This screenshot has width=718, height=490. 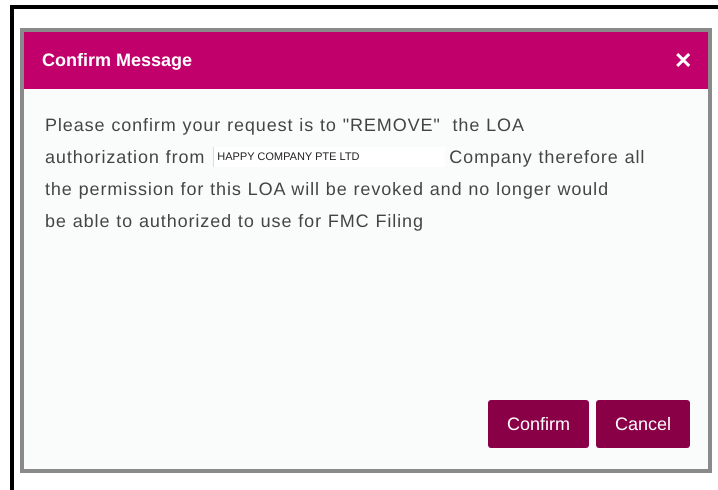 What do you see at coordinates (327, 189) in the screenshot?
I see `message-text: the permission for this LOA will be revoked and no longer would` at bounding box center [327, 189].